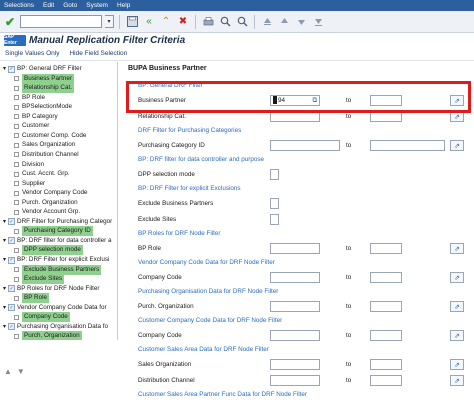 The height and width of the screenshot is (402, 474). What do you see at coordinates (98, 53) in the screenshot?
I see `hide-field-selection-button: Hide Field Selection` at bounding box center [98, 53].